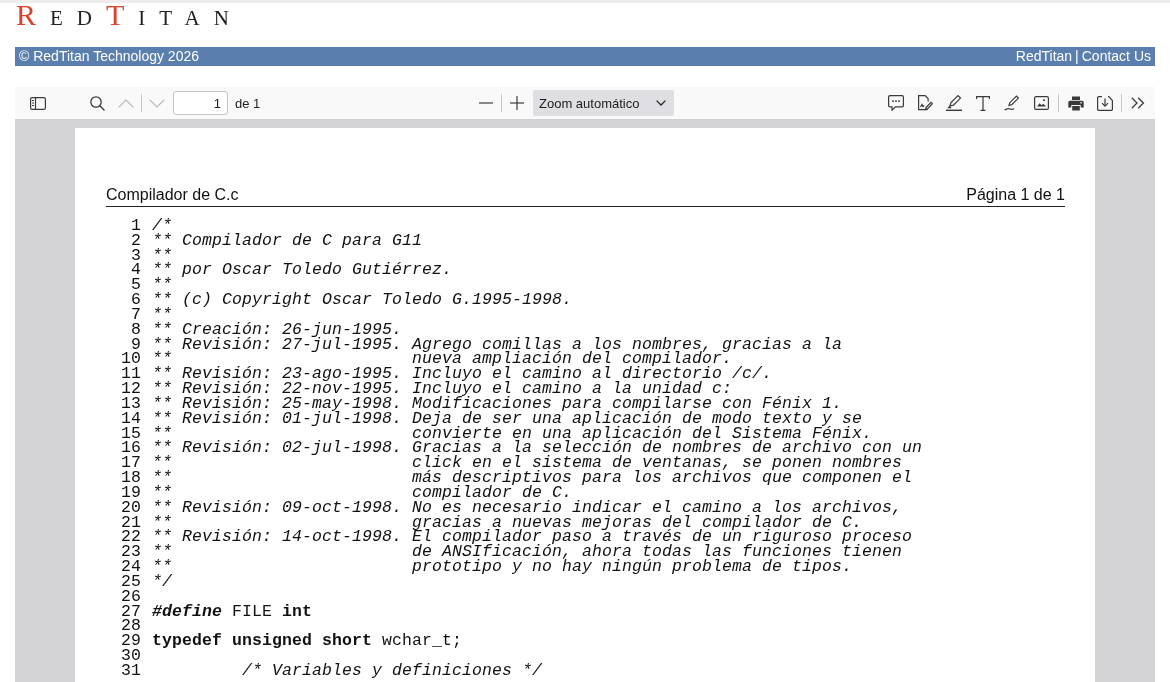  What do you see at coordinates (130, 523) in the screenshot?
I see `line-number: 21` at bounding box center [130, 523].